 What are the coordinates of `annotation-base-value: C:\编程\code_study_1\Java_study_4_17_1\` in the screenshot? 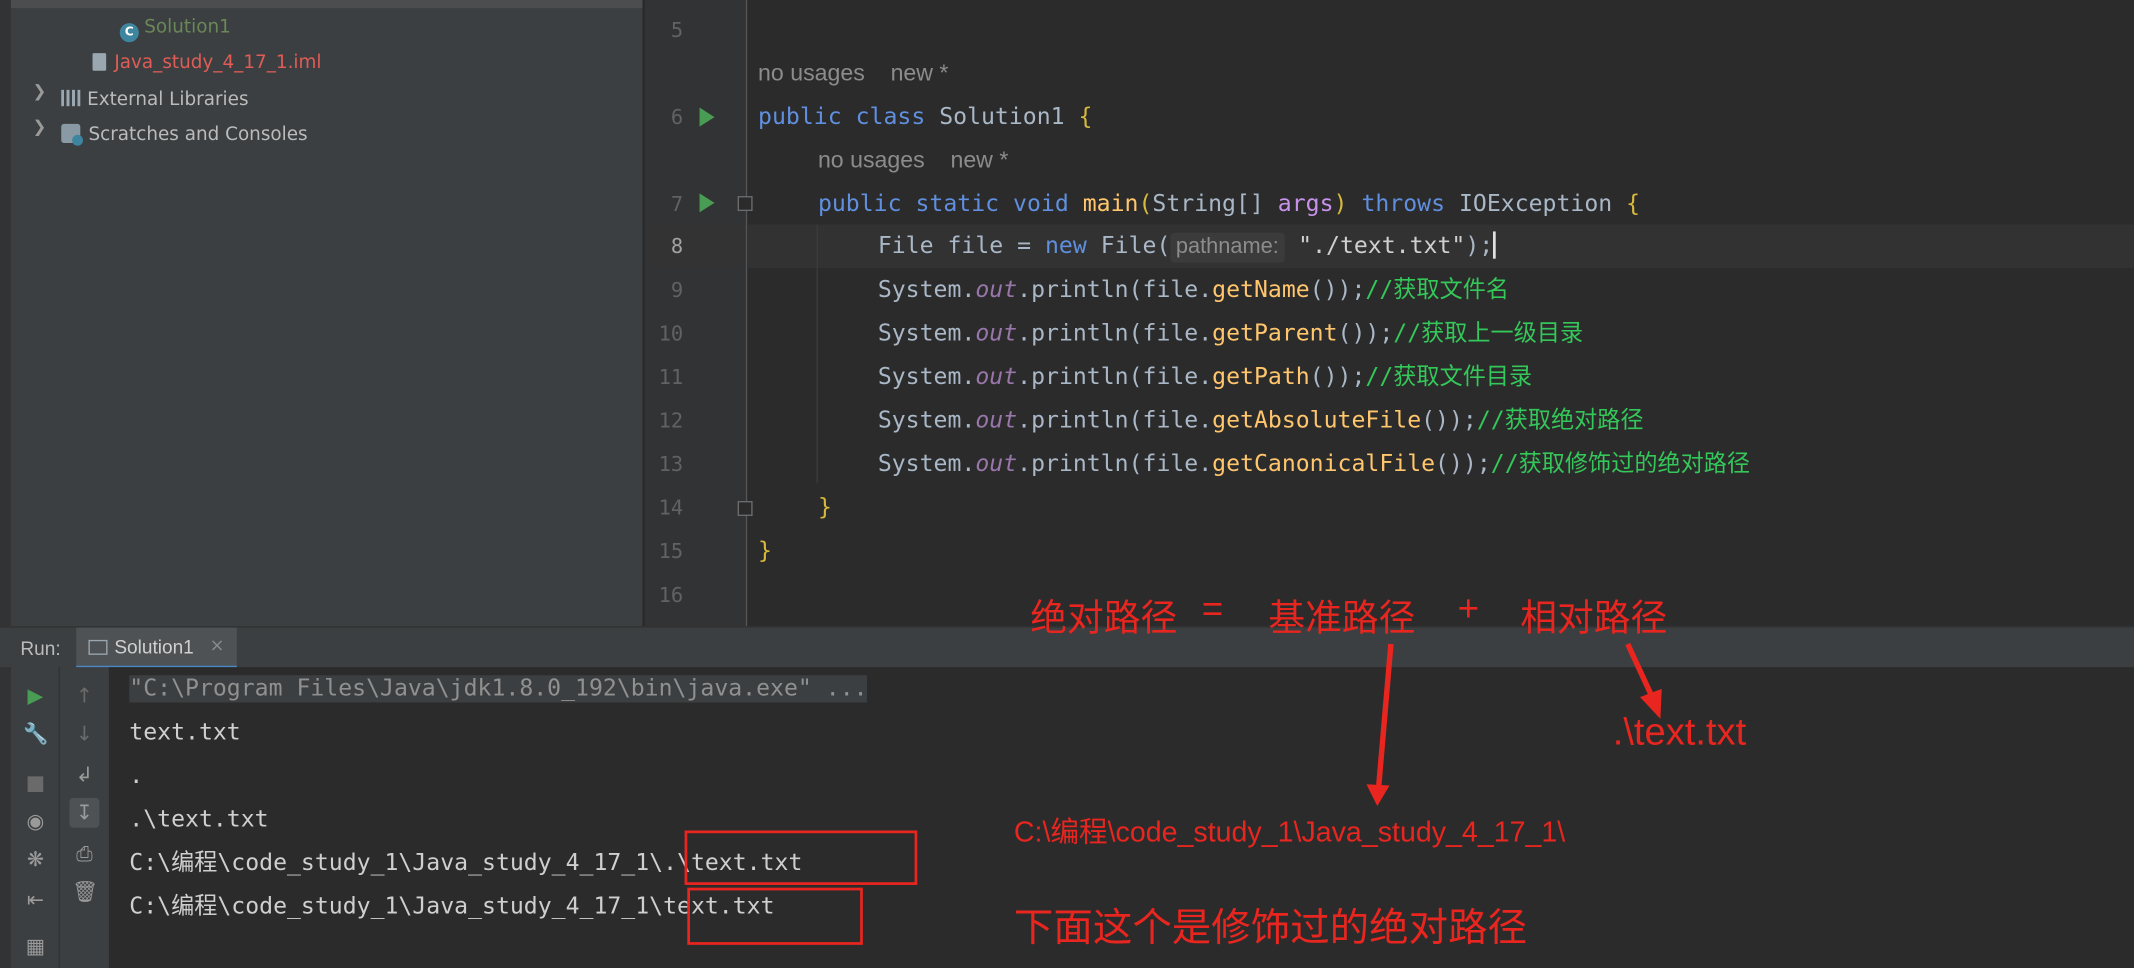 It's located at (1289, 832).